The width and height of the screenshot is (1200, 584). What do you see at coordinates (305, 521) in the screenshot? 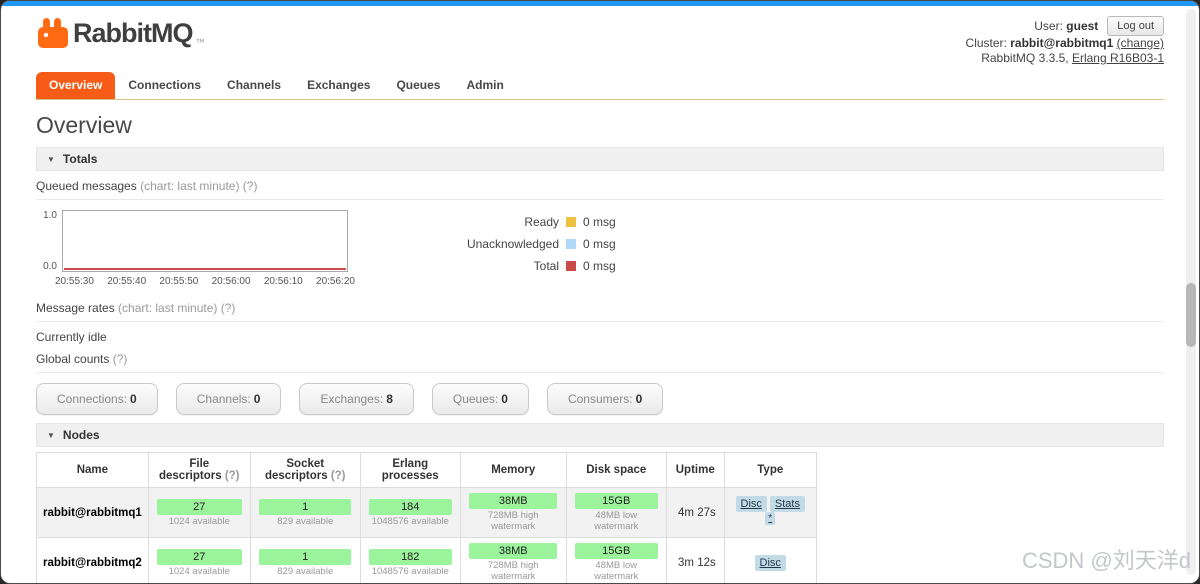
I see `meter-sub: 829 available` at bounding box center [305, 521].